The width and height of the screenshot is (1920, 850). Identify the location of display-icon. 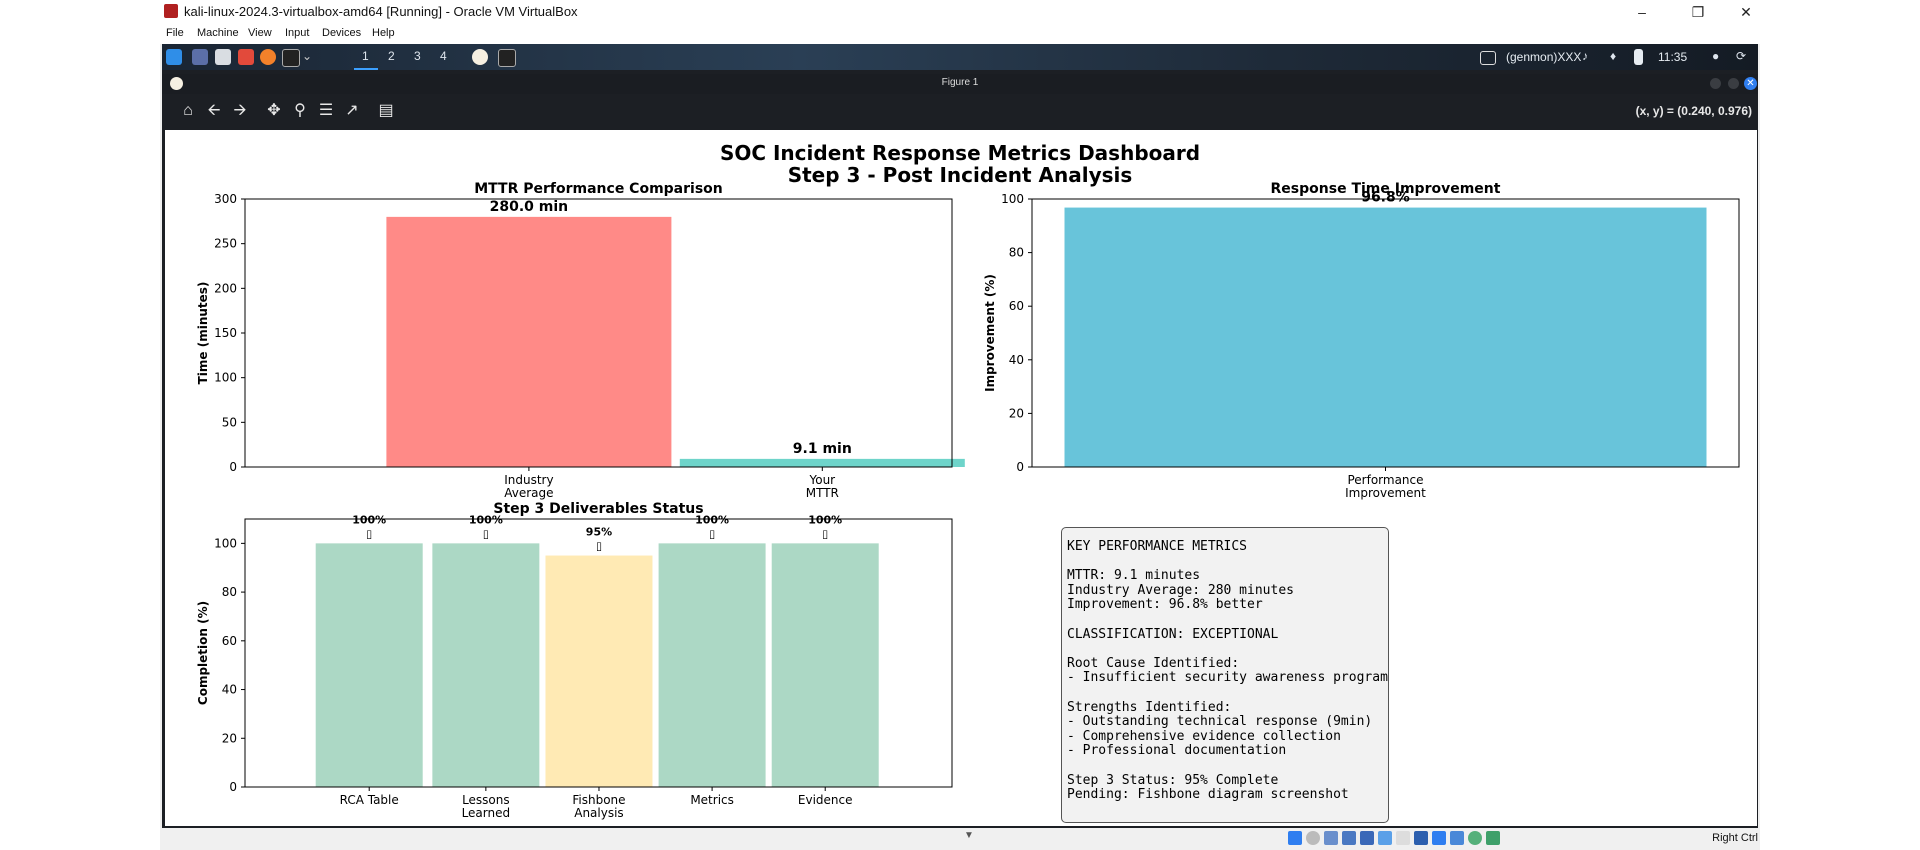
(1403, 838).